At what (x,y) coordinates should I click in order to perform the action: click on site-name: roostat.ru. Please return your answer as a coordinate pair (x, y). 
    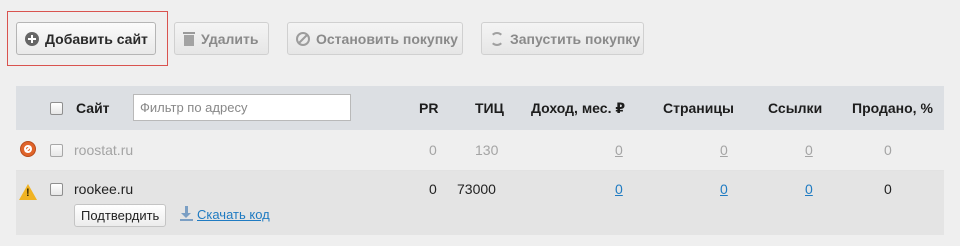
    Looking at the image, I should click on (103, 150).